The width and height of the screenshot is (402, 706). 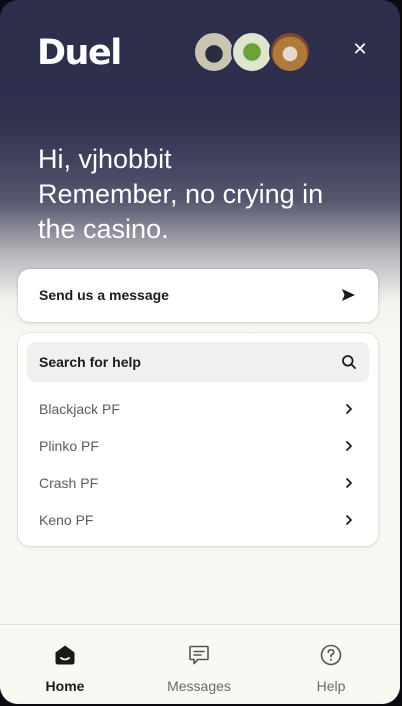 What do you see at coordinates (65, 686) in the screenshot?
I see `nav-label: Home` at bounding box center [65, 686].